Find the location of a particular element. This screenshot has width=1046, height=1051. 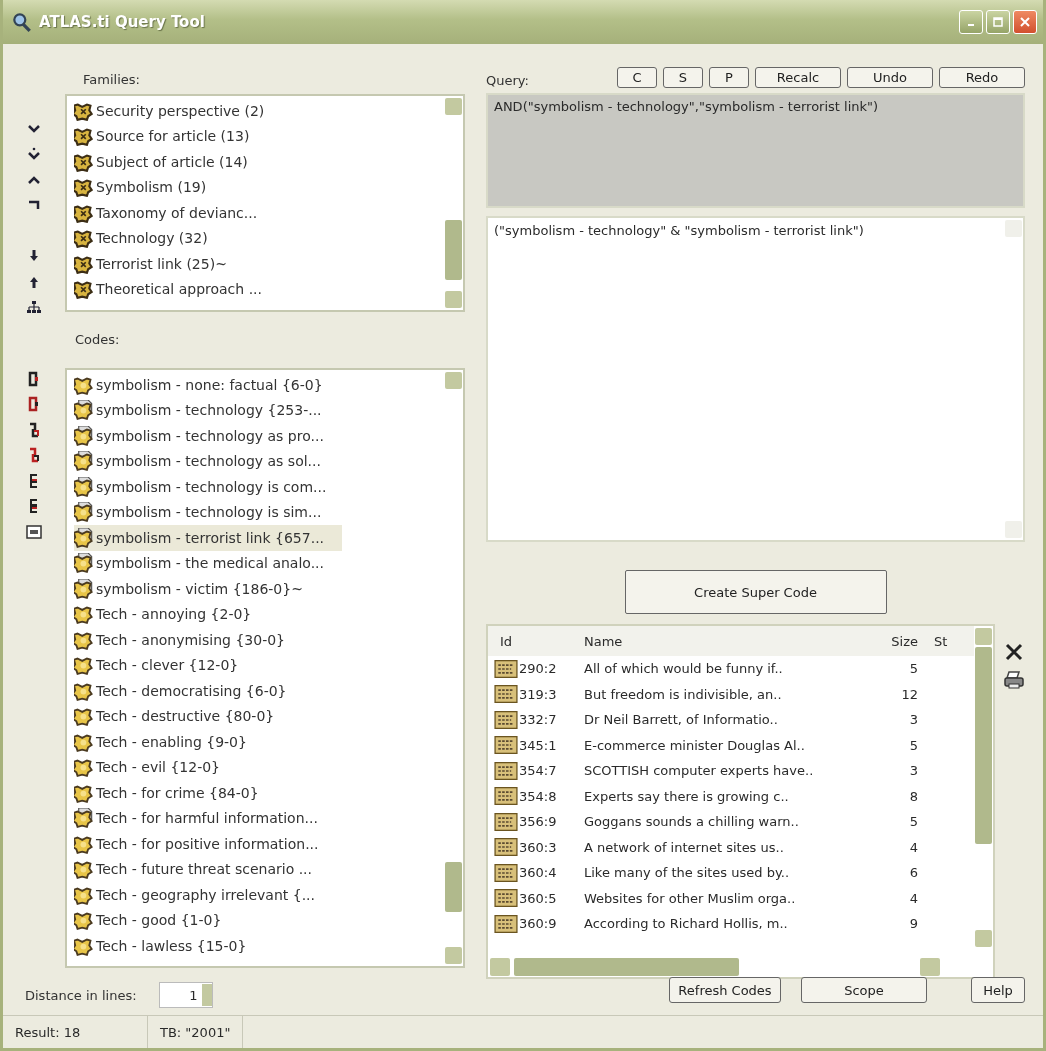

query-button: Undo is located at coordinates (890, 77).